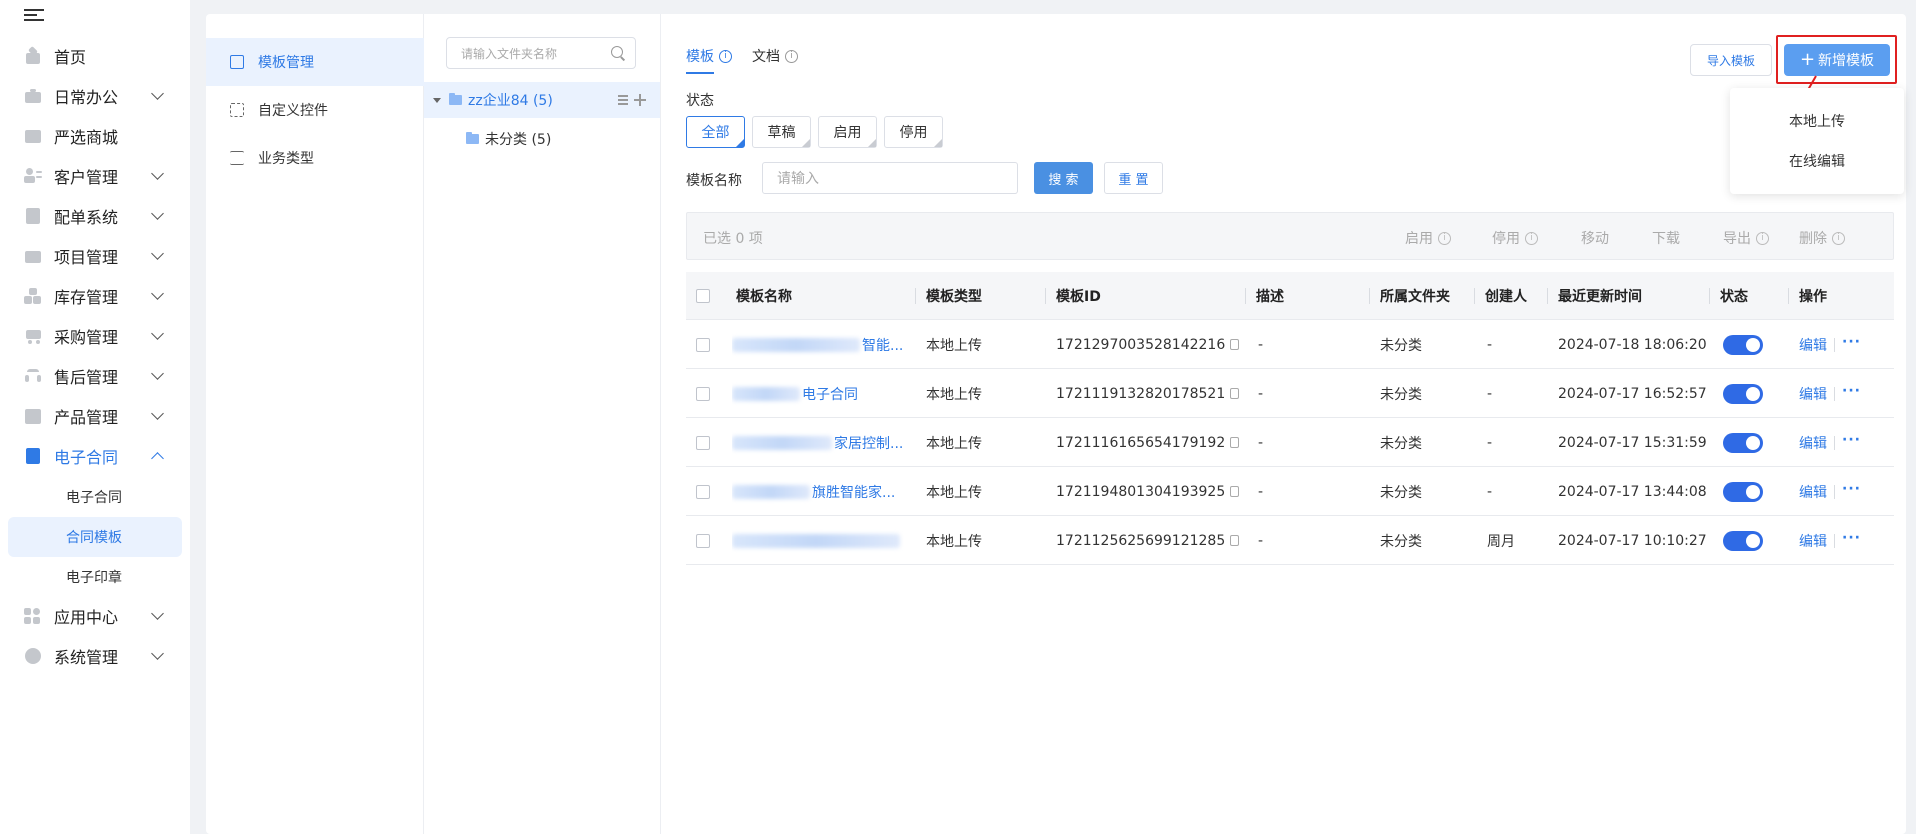 The image size is (1916, 834). What do you see at coordinates (95, 96) in the screenshot?
I see `sidebar-item-daily-office: 日常办公` at bounding box center [95, 96].